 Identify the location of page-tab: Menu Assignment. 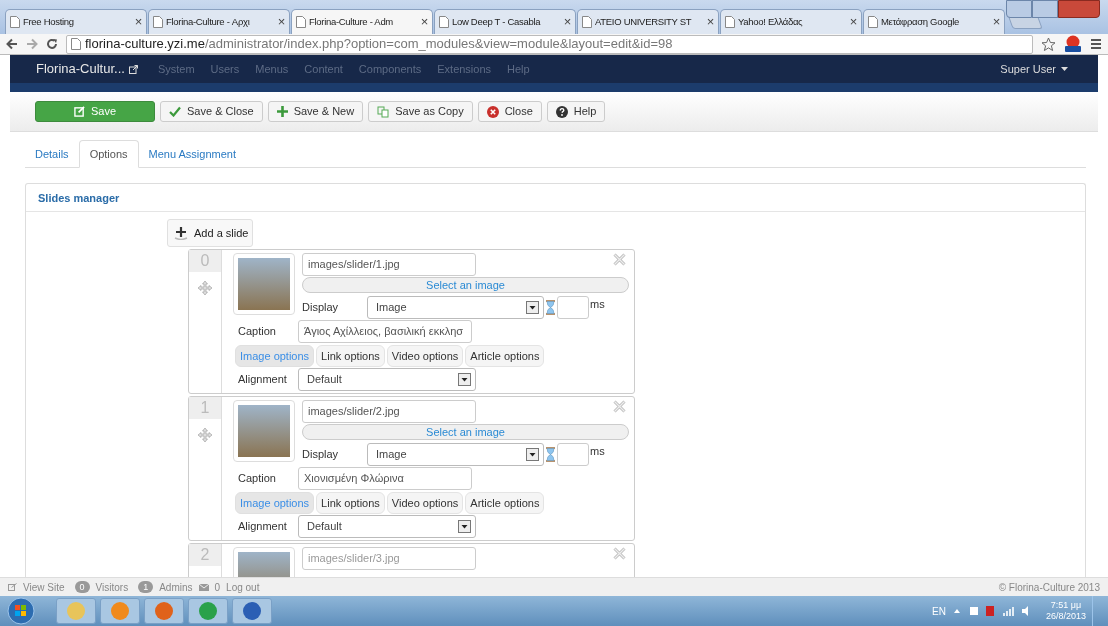
(192, 154).